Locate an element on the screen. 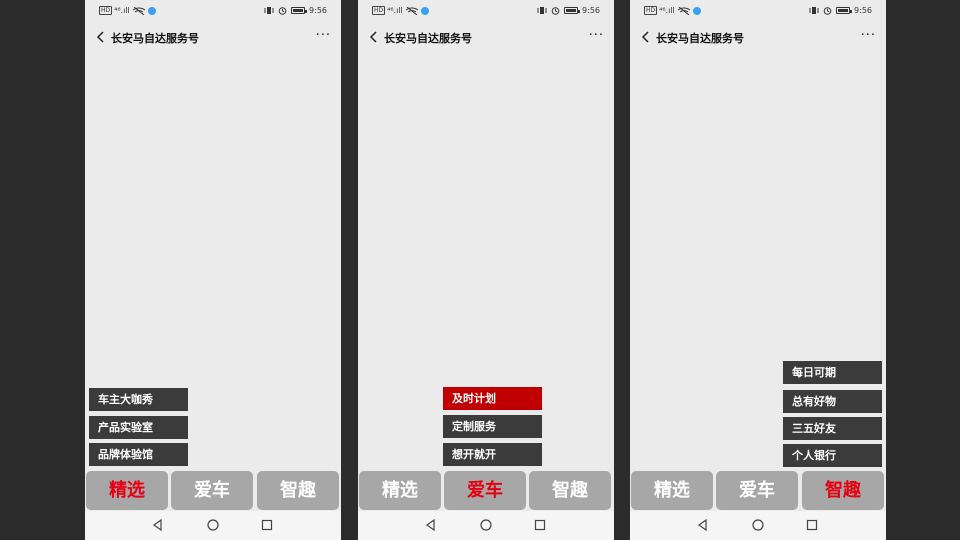  menu-item: 定制服务 is located at coordinates (492, 426).